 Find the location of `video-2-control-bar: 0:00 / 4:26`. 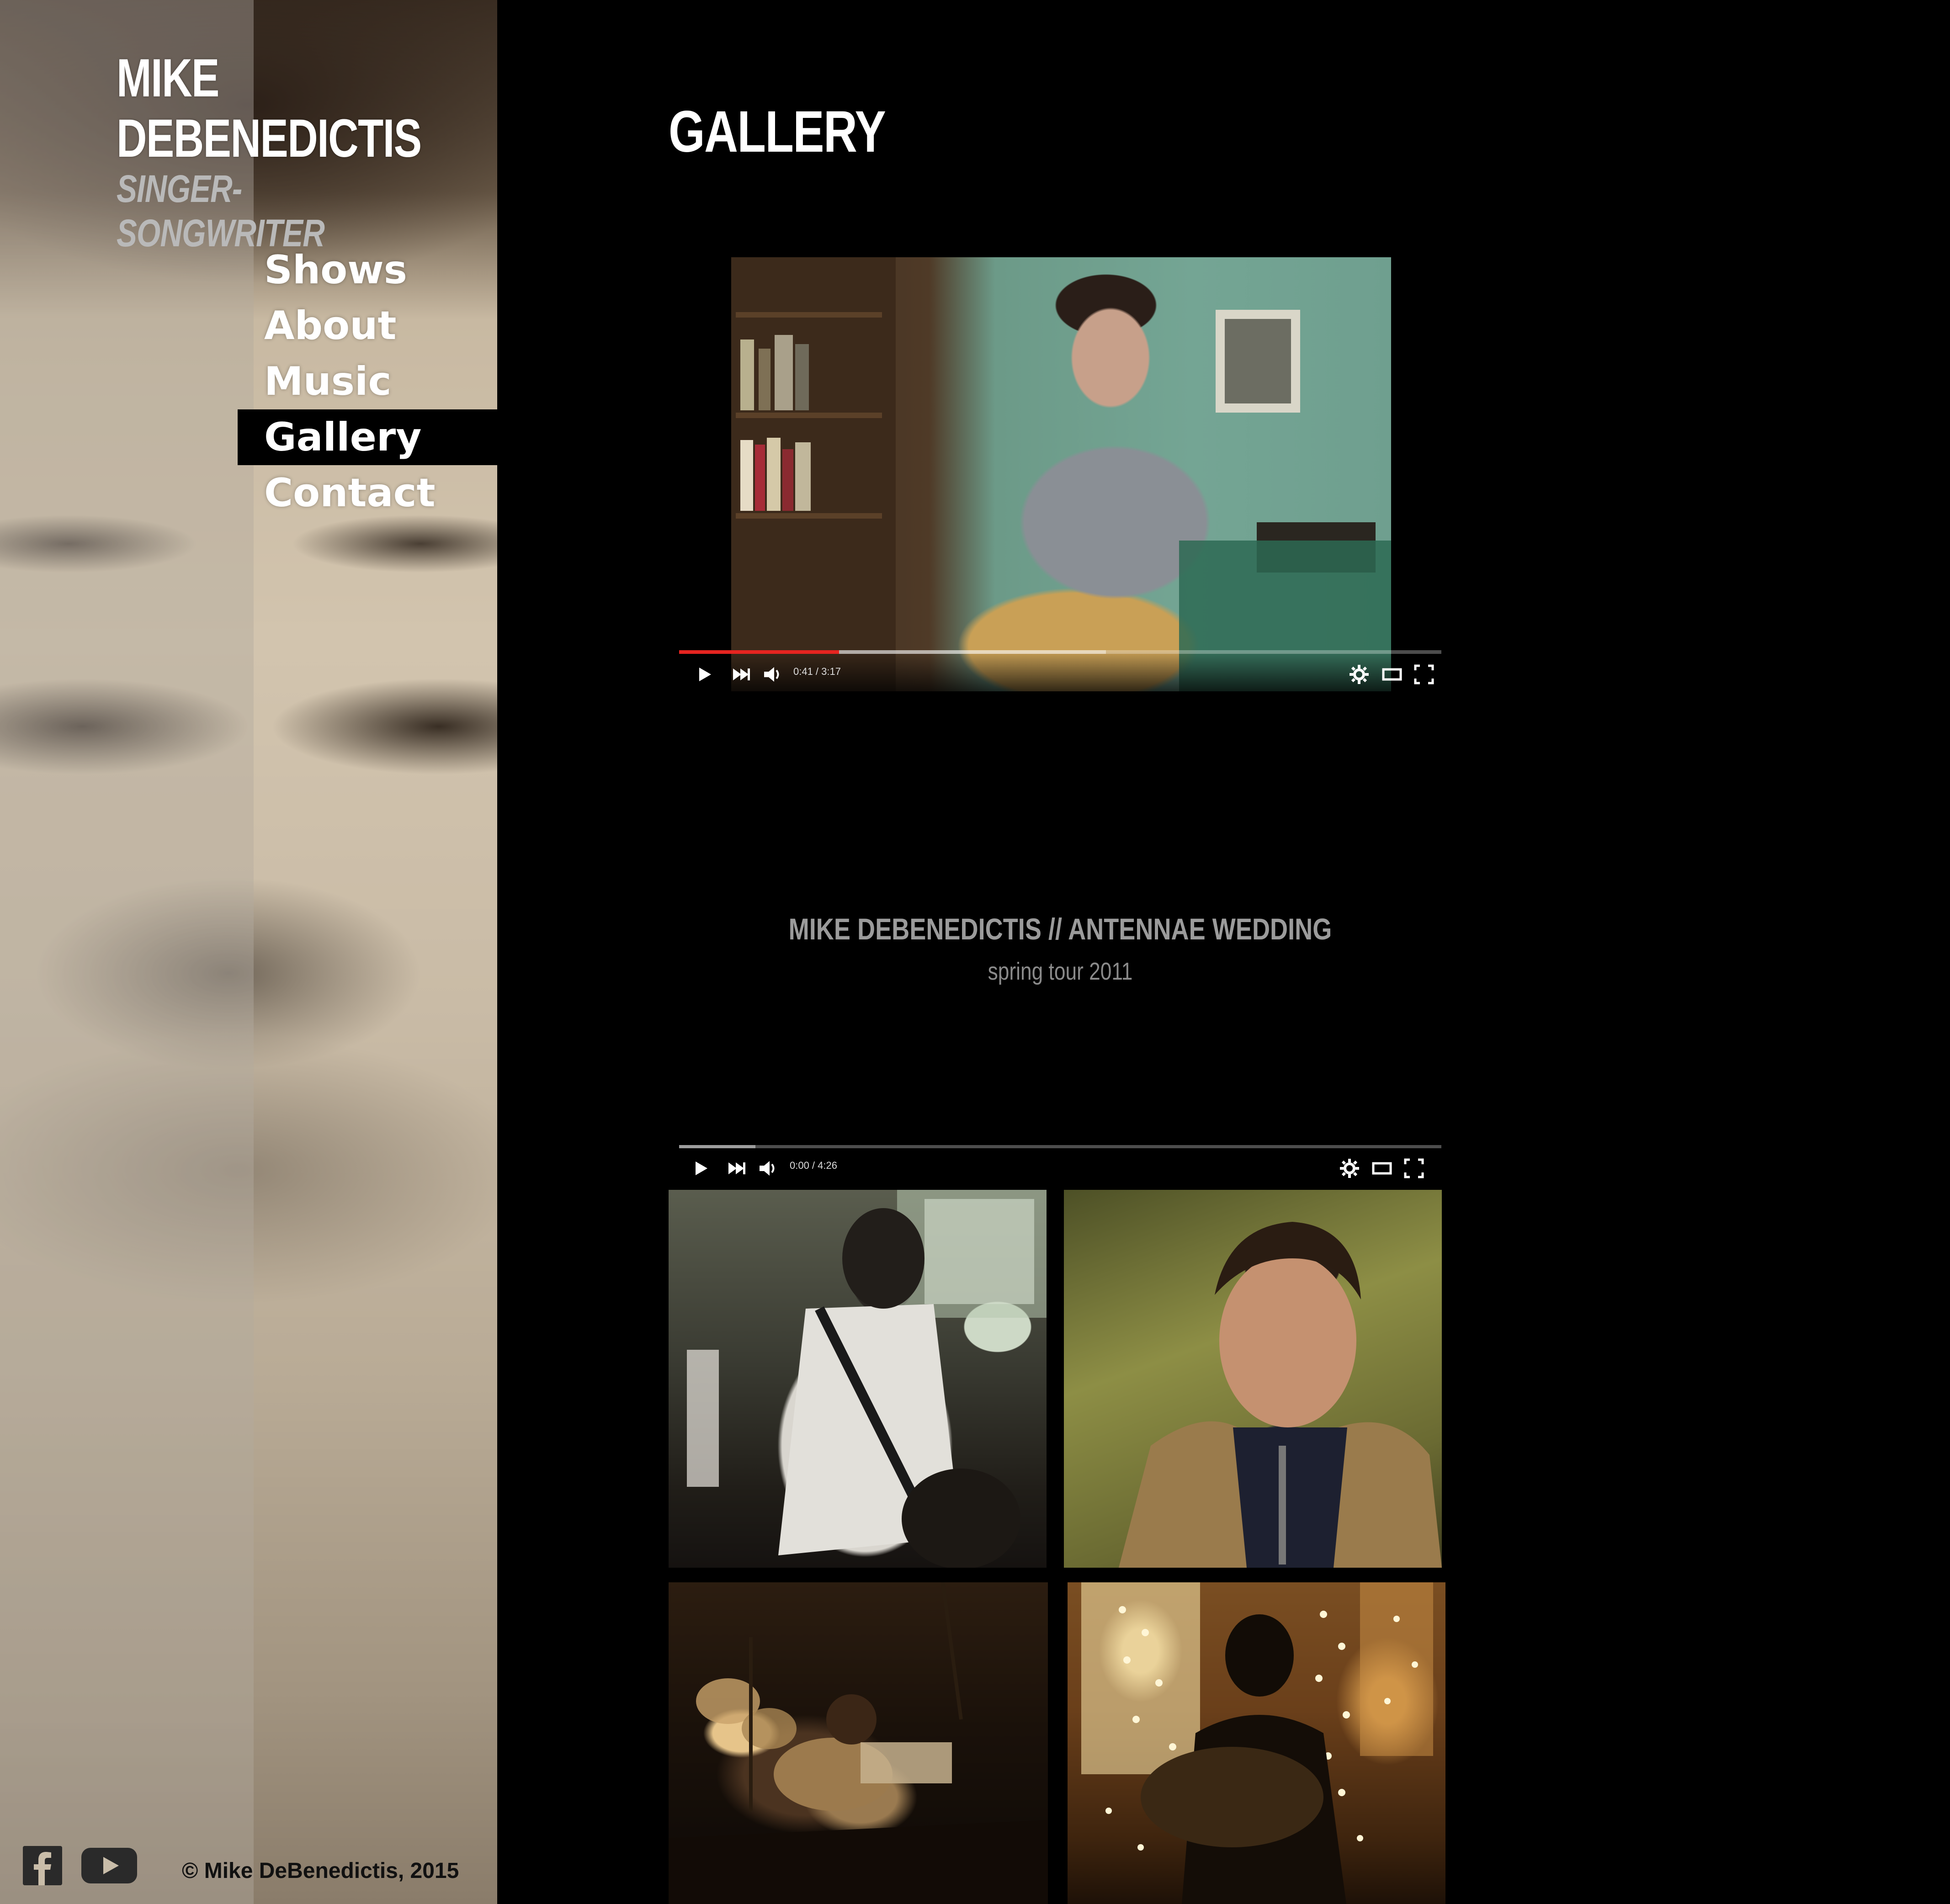

video-2-control-bar: 0:00 / 4:26 is located at coordinates (1060, 1158).